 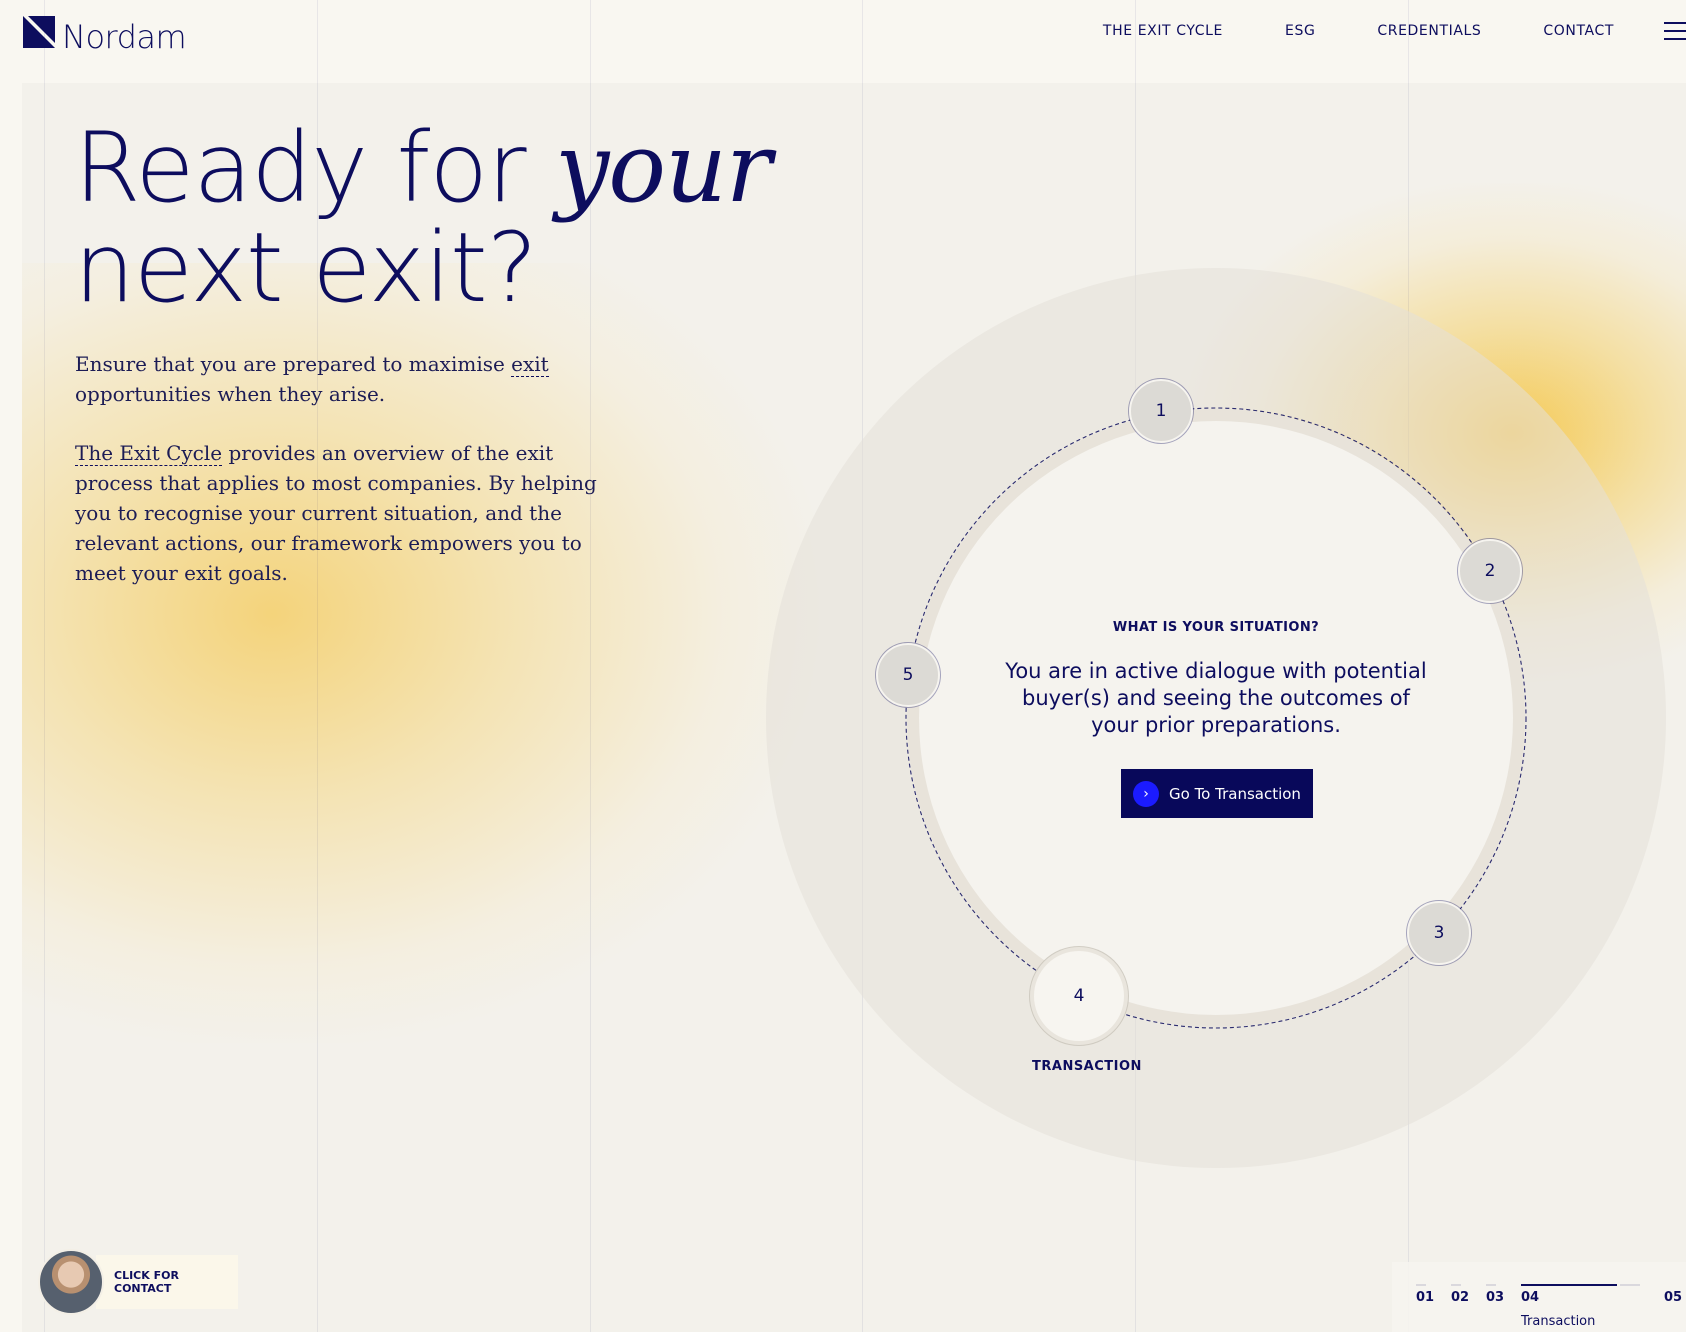 What do you see at coordinates (1530, 1297) in the screenshot?
I see `step-04-active: 04` at bounding box center [1530, 1297].